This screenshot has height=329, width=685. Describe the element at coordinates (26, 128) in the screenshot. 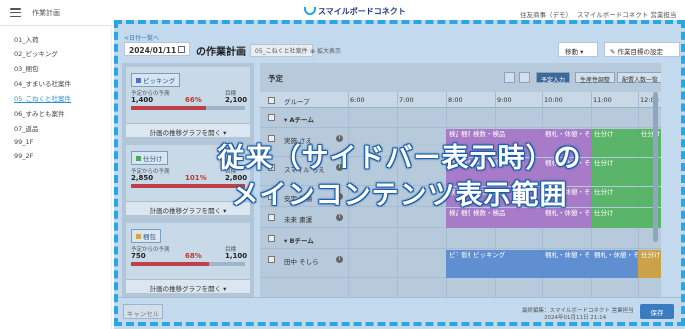

I see `sidebar-item-07: 07_返品` at that location.